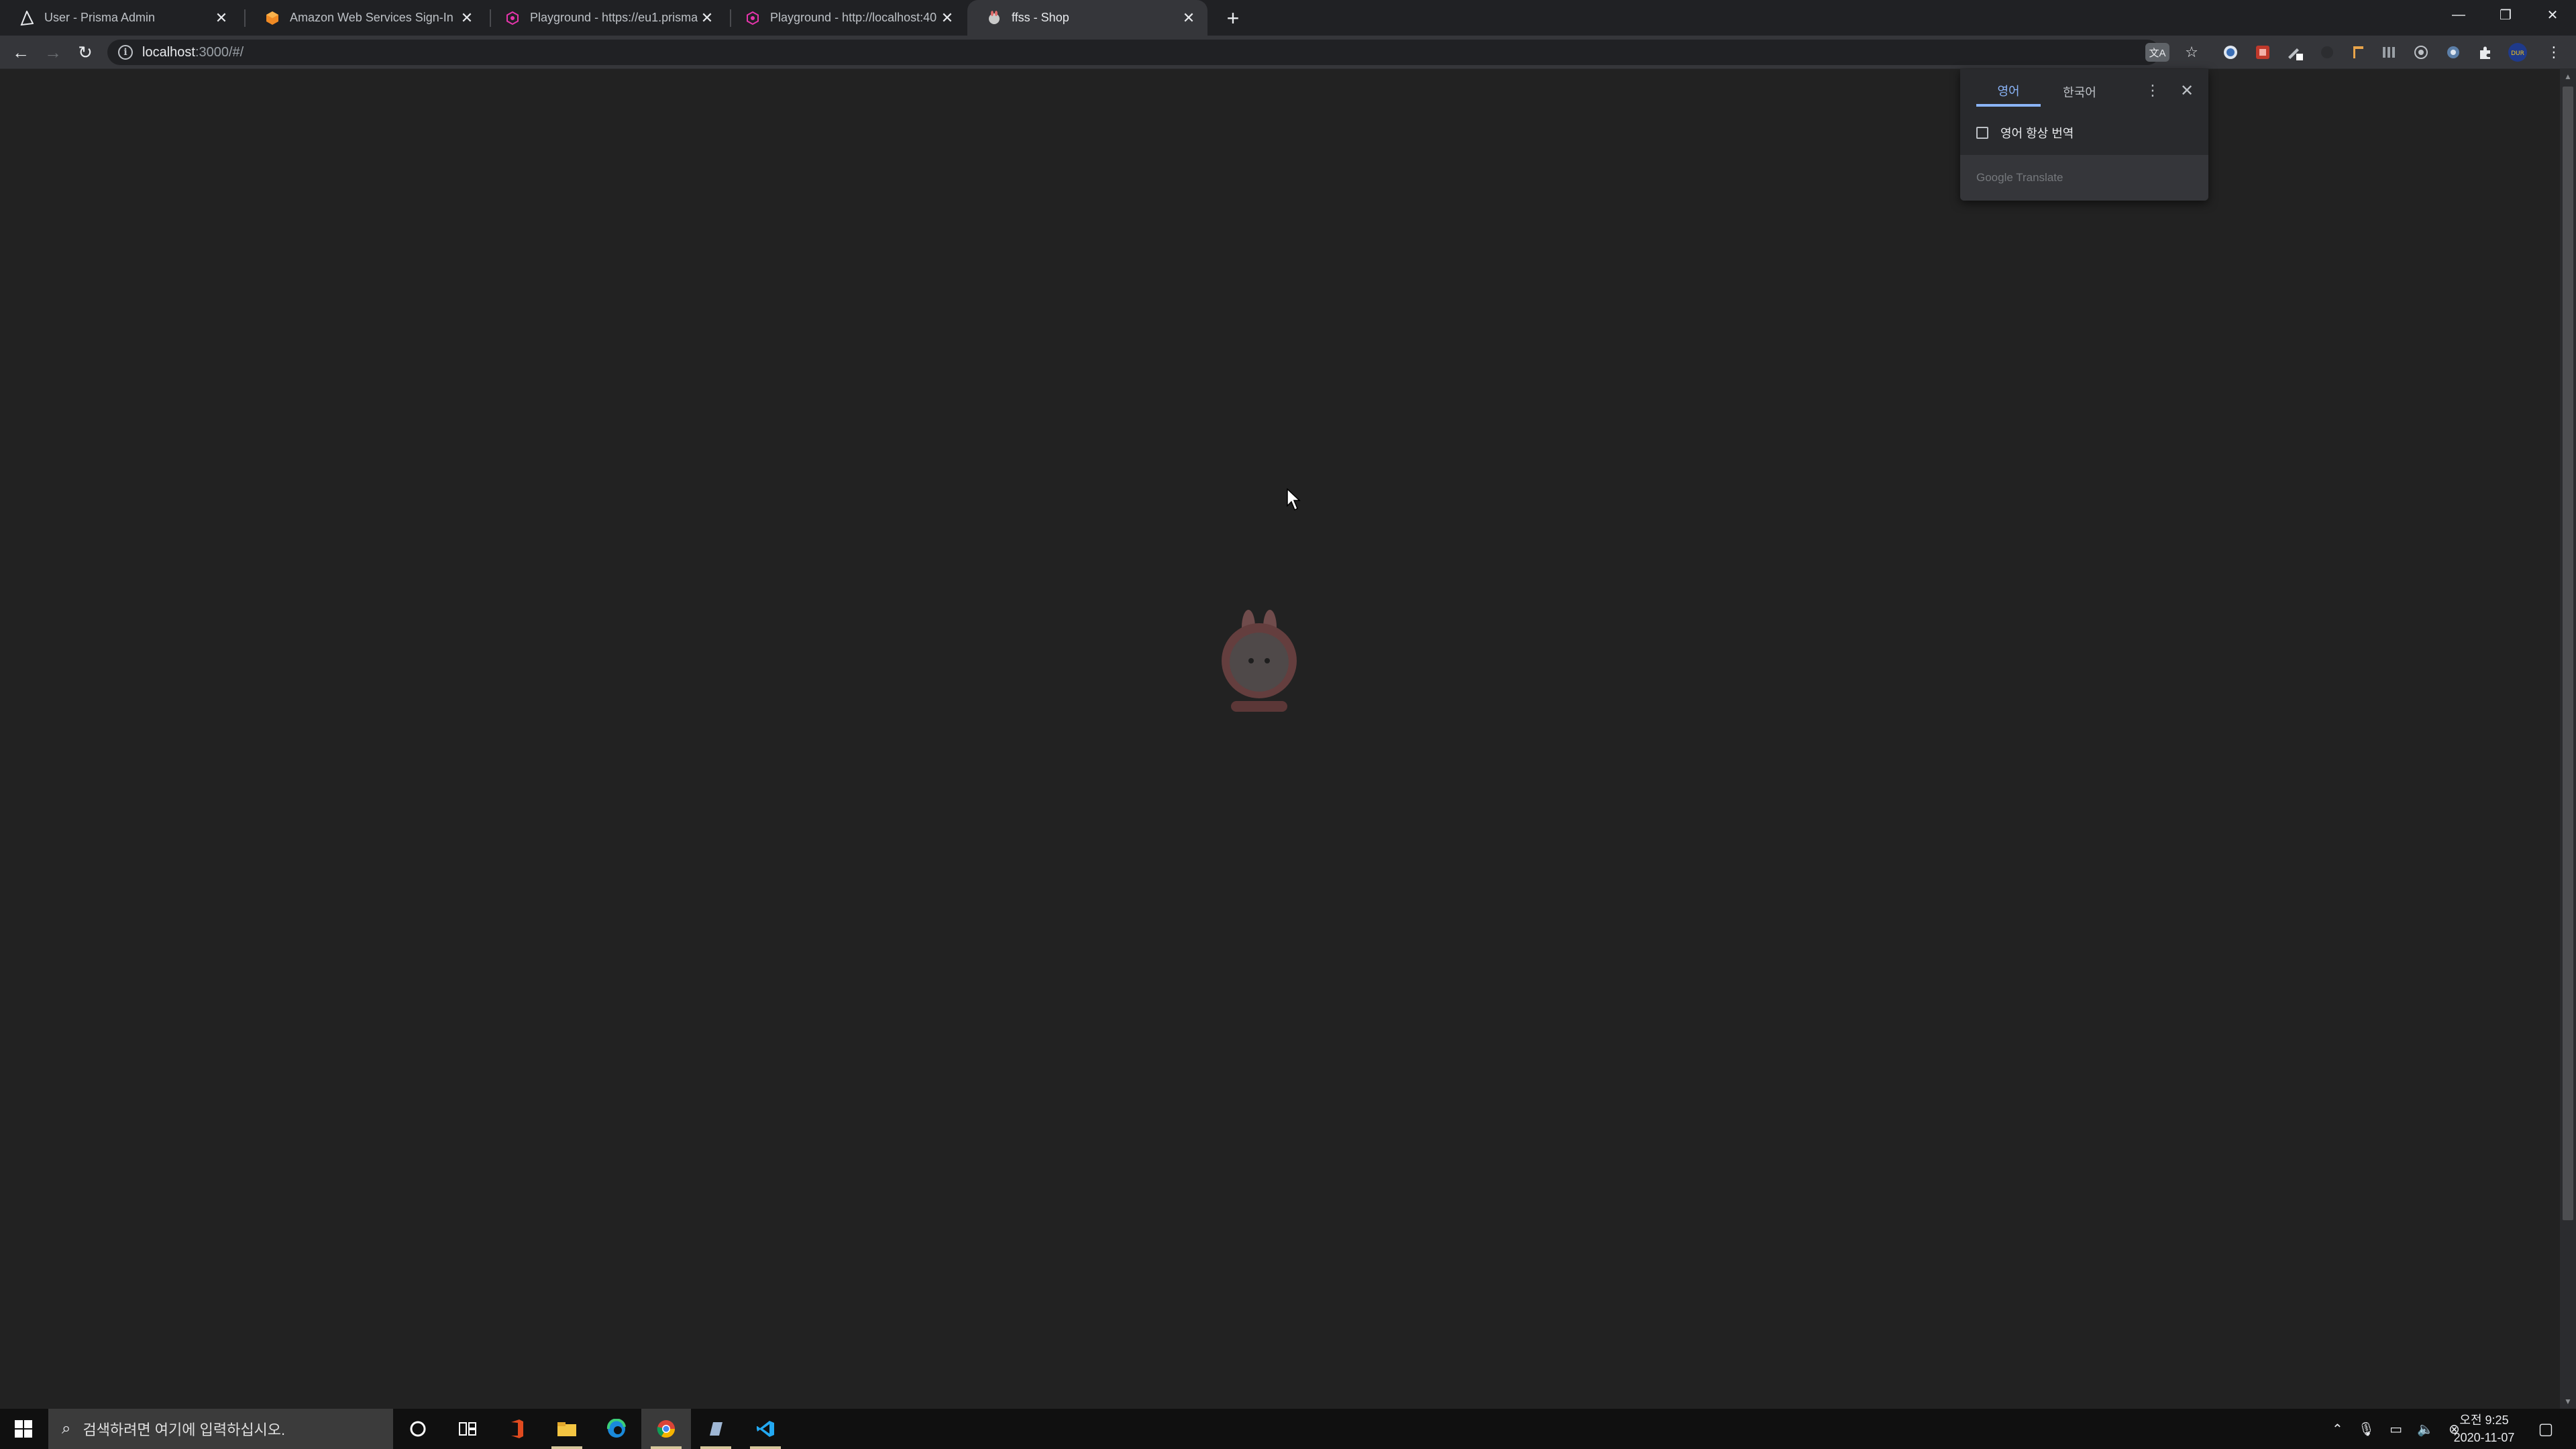 Image resolution: width=2576 pixels, height=1449 pixels. What do you see at coordinates (716, 1429) in the screenshot?
I see `notes-app-icon` at bounding box center [716, 1429].